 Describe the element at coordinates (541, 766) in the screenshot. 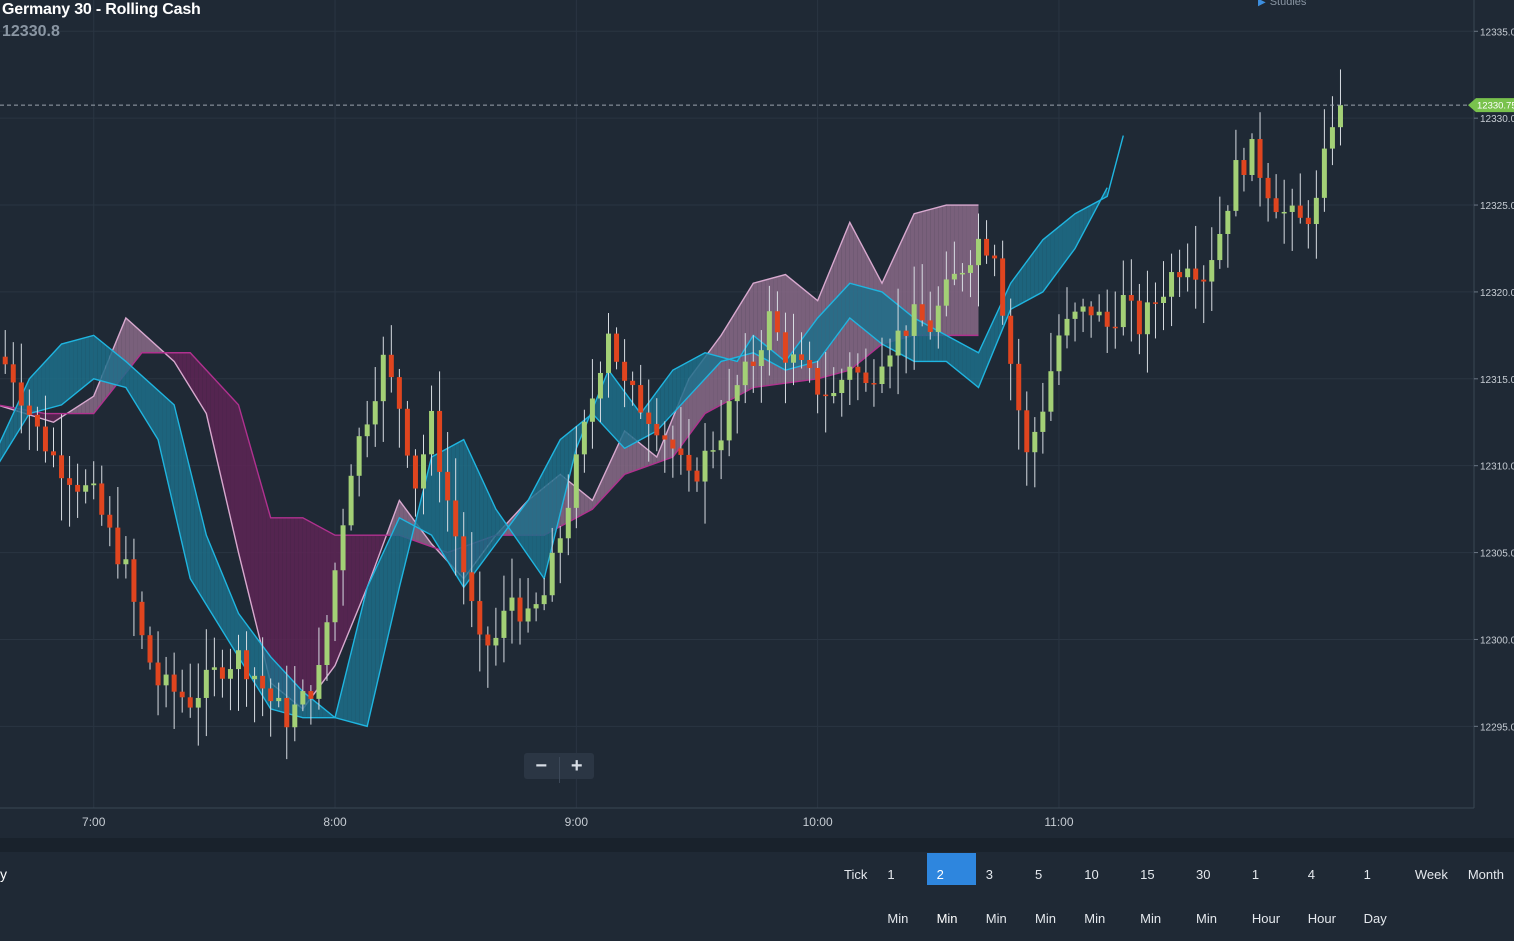

I see `zoom-out-button: −` at that location.